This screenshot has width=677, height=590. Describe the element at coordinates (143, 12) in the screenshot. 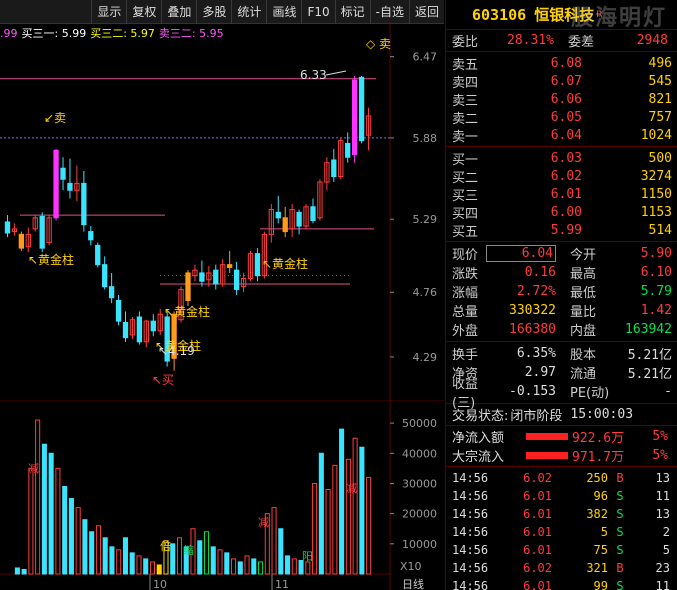

I see `toolbar-button-1: 复权` at that location.